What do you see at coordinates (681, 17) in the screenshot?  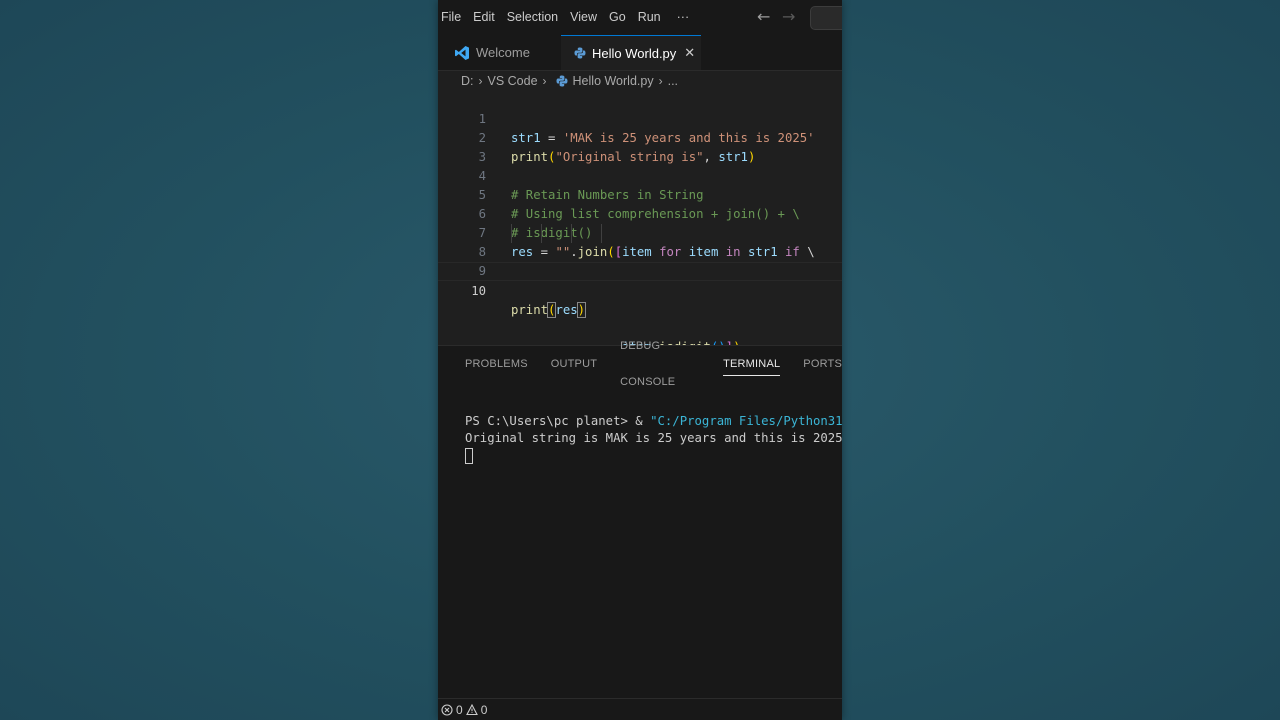 I see `menu-more: ···` at bounding box center [681, 17].